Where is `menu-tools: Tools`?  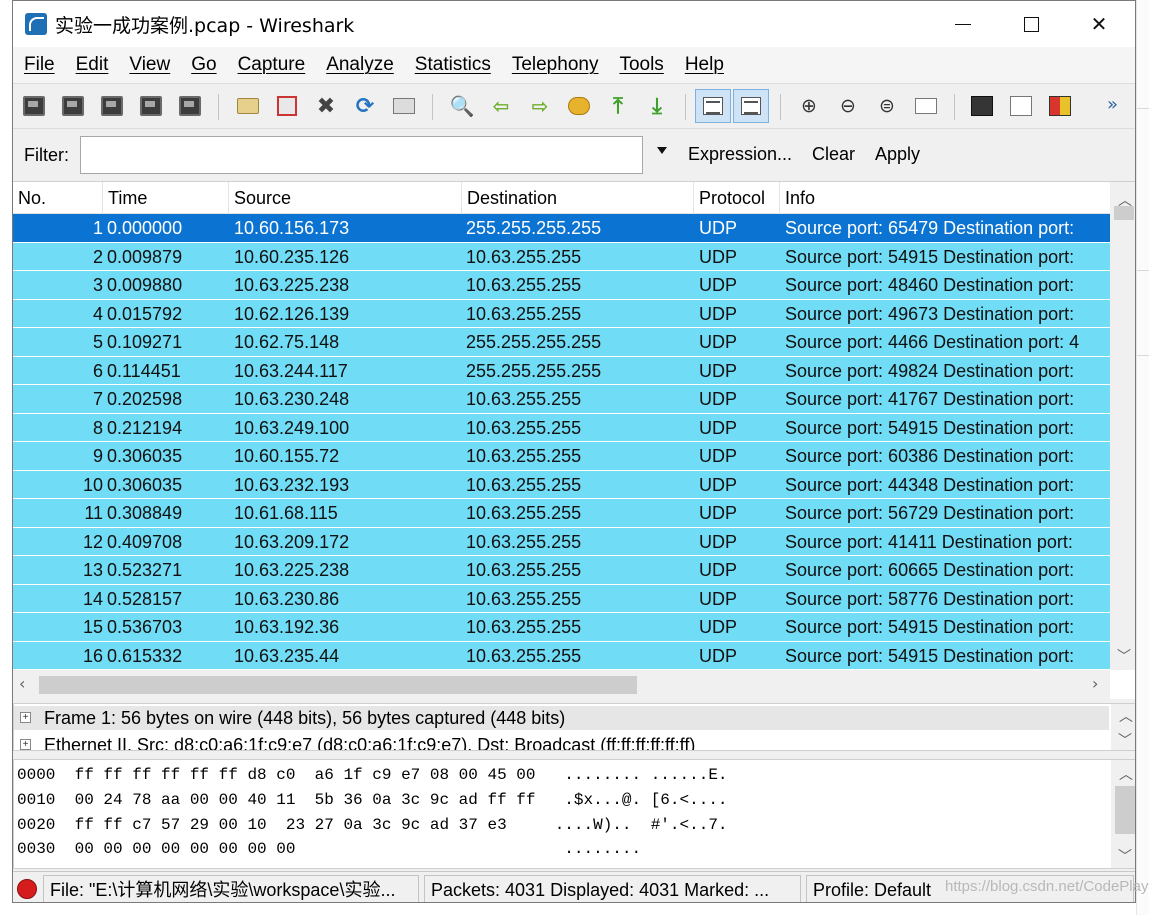
menu-tools: Tools is located at coordinates (641, 65).